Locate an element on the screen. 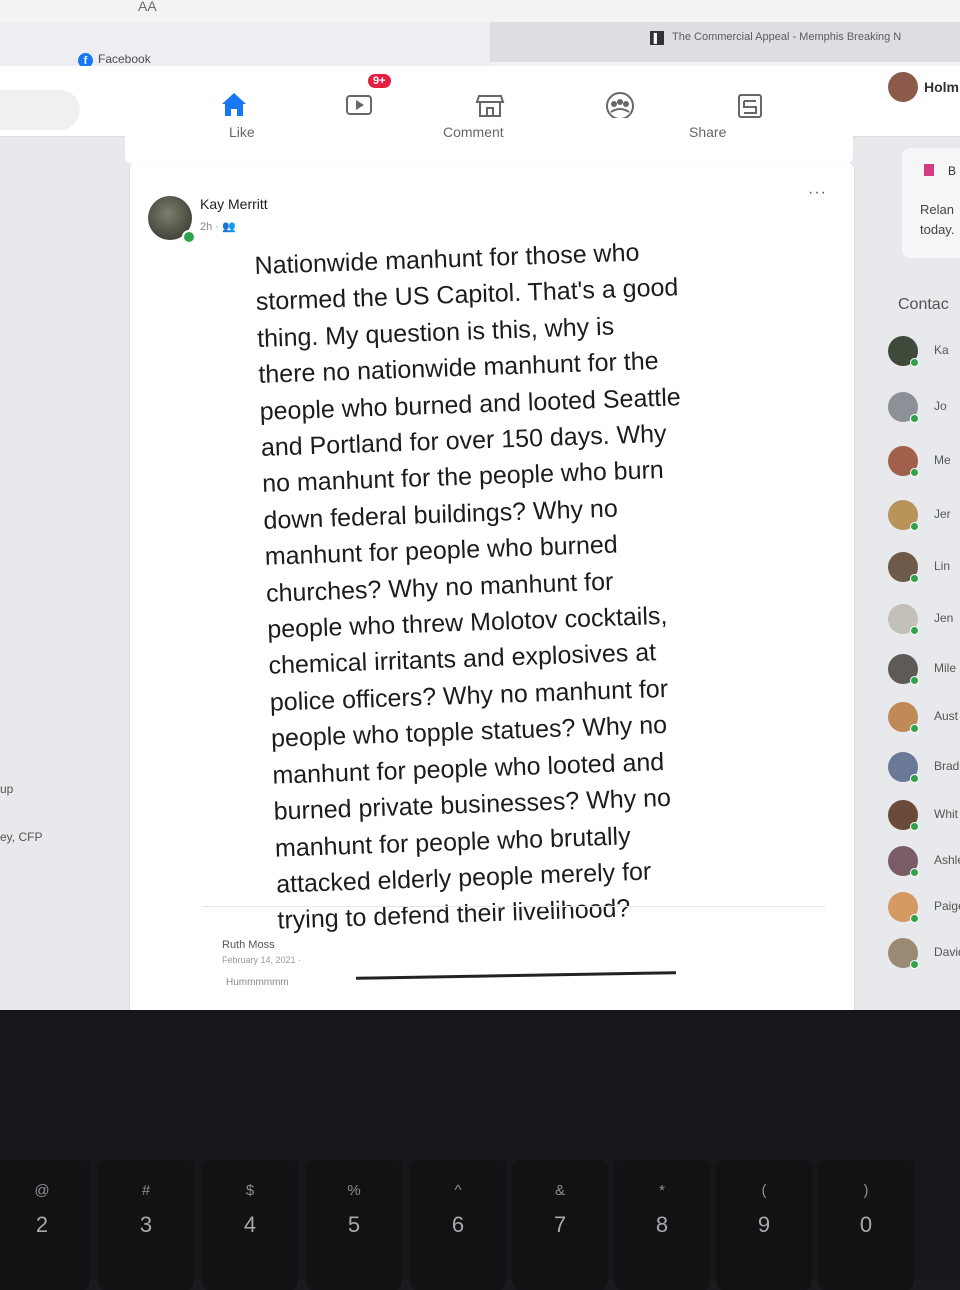 The height and width of the screenshot is (1290, 960). post-timestamp: 2h · 👥 is located at coordinates (218, 226).